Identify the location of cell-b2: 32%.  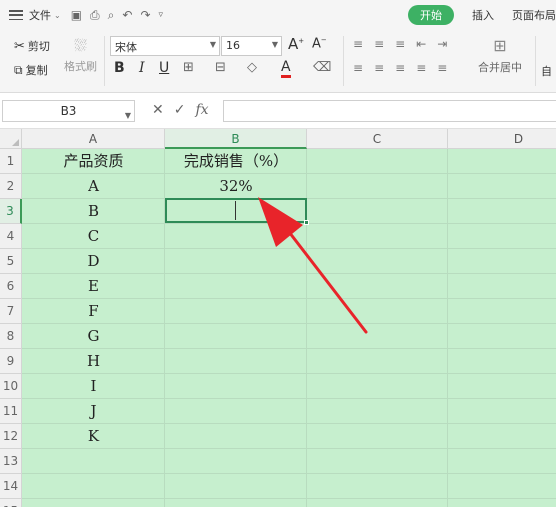
(236, 186).